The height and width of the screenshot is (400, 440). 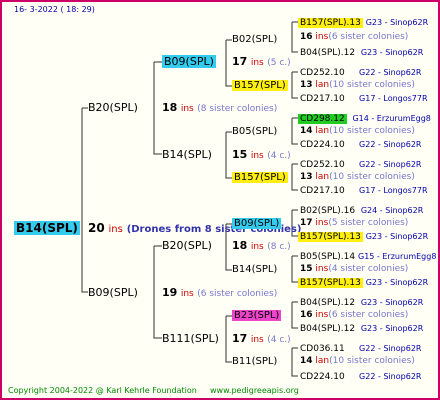 I want to click on l3-gen-0: 16 ins(6 sister colonies), so click(x=354, y=37).